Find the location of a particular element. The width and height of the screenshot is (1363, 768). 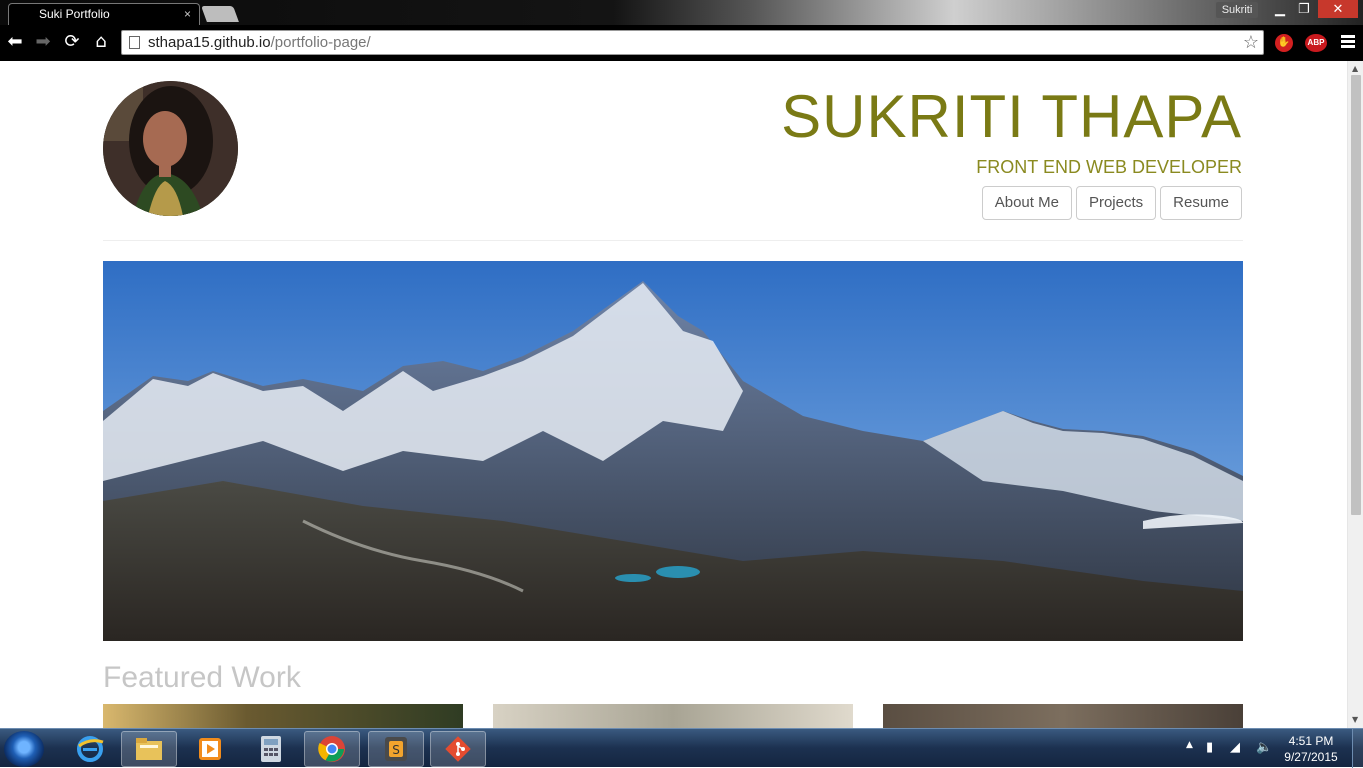

stop-extension-icon: ✋ is located at coordinates (1284, 43).